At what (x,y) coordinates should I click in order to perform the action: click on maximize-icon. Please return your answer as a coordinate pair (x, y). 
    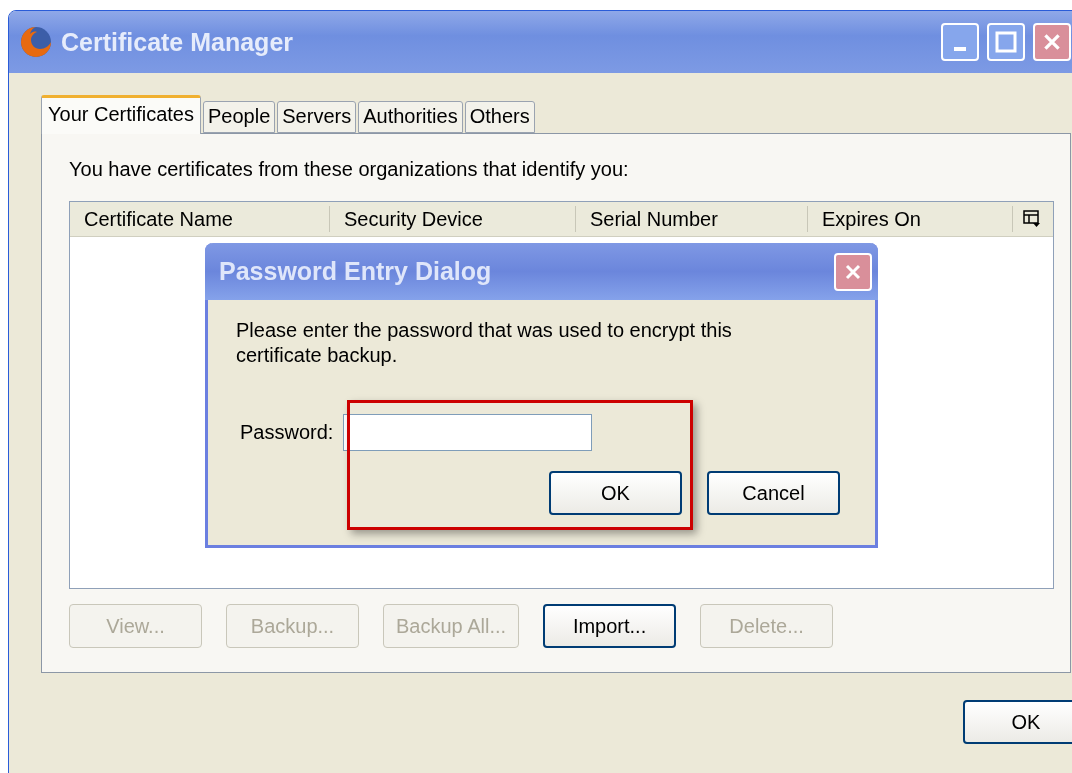
    Looking at the image, I should click on (1006, 42).